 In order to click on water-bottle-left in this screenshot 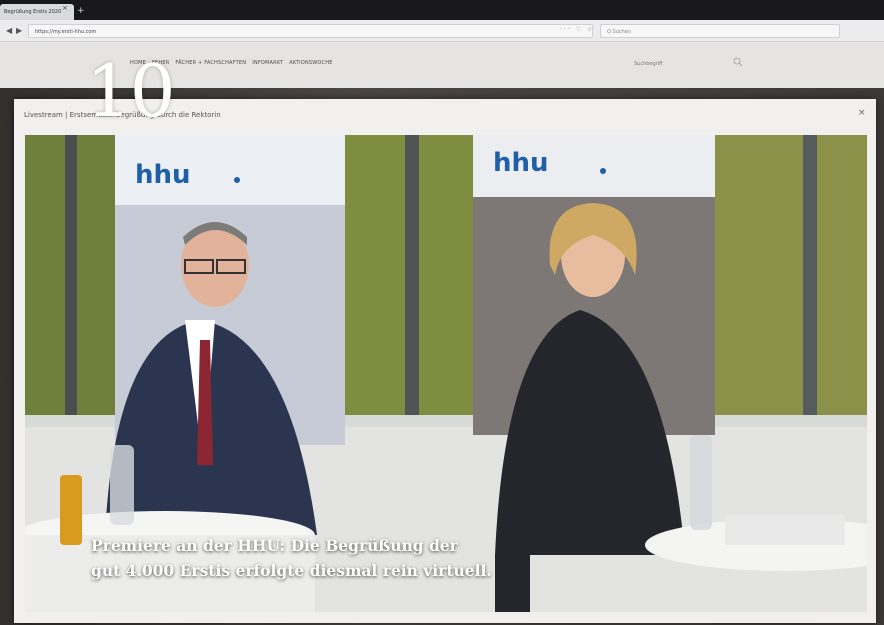, I will do `click(122, 485)`.